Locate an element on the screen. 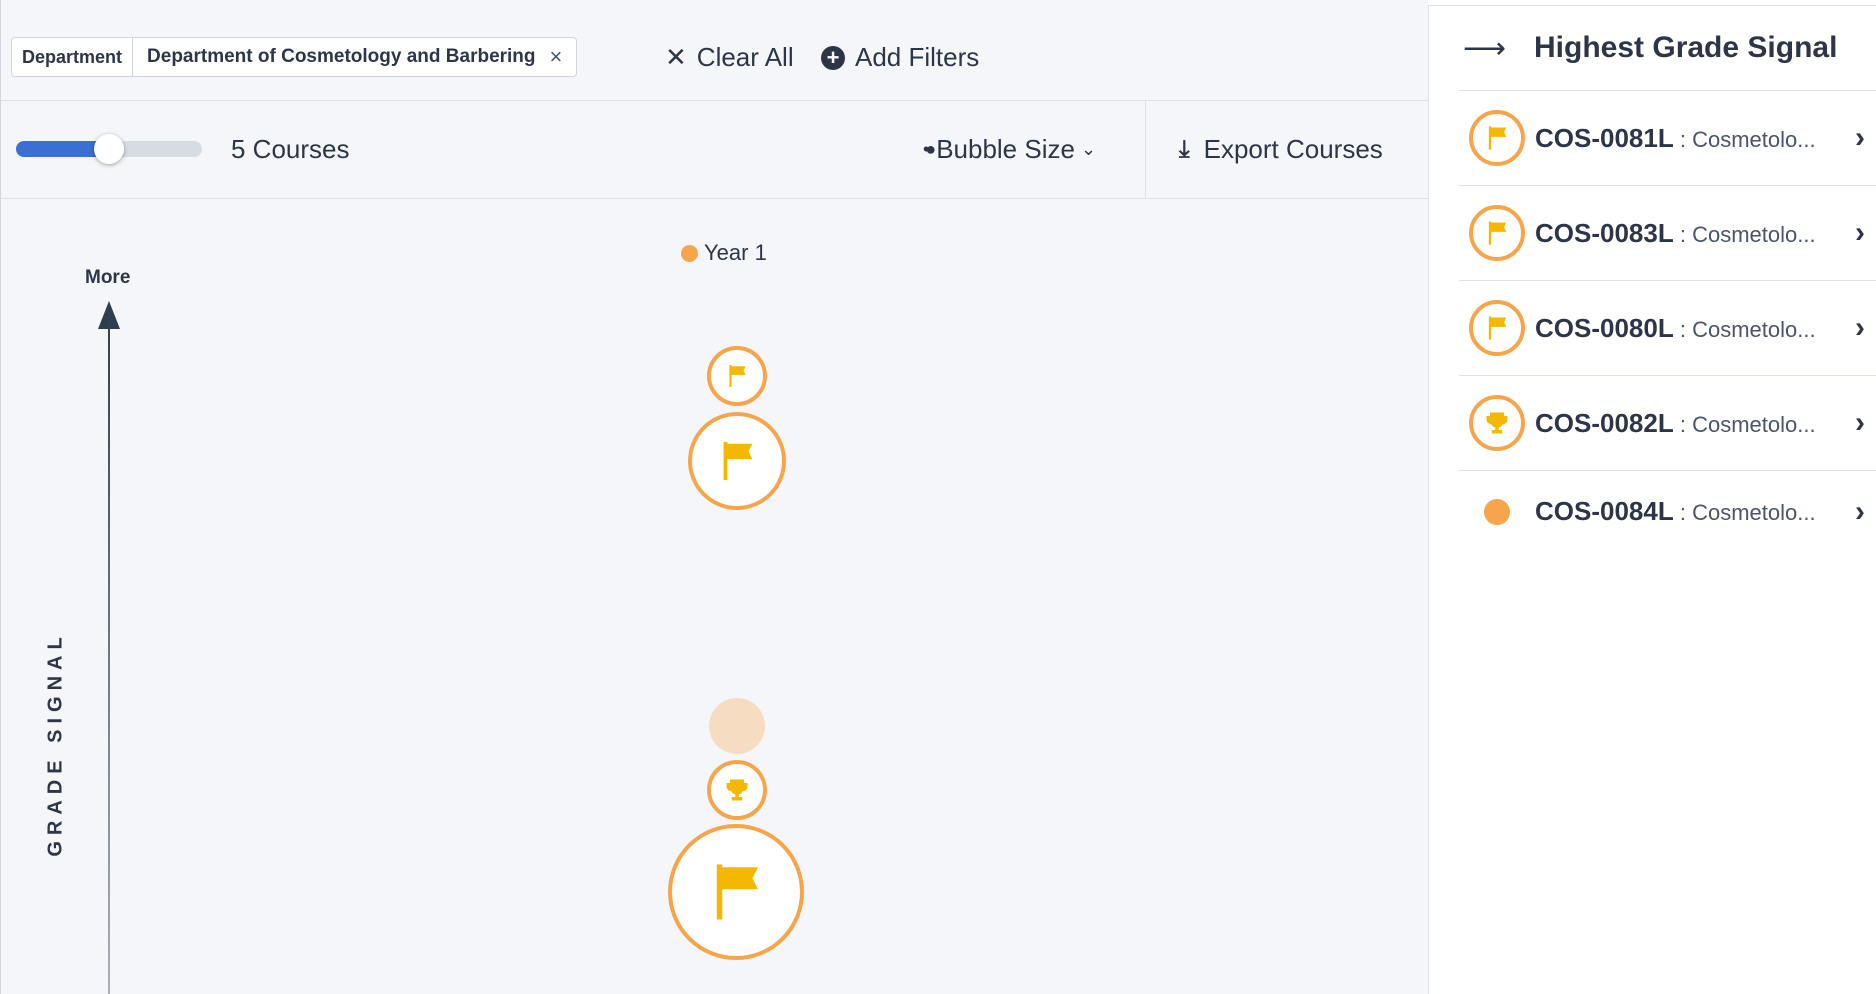 This screenshot has height=994, width=1876. y-axis-title: GRADE SIGNAL is located at coordinates (55, 744).